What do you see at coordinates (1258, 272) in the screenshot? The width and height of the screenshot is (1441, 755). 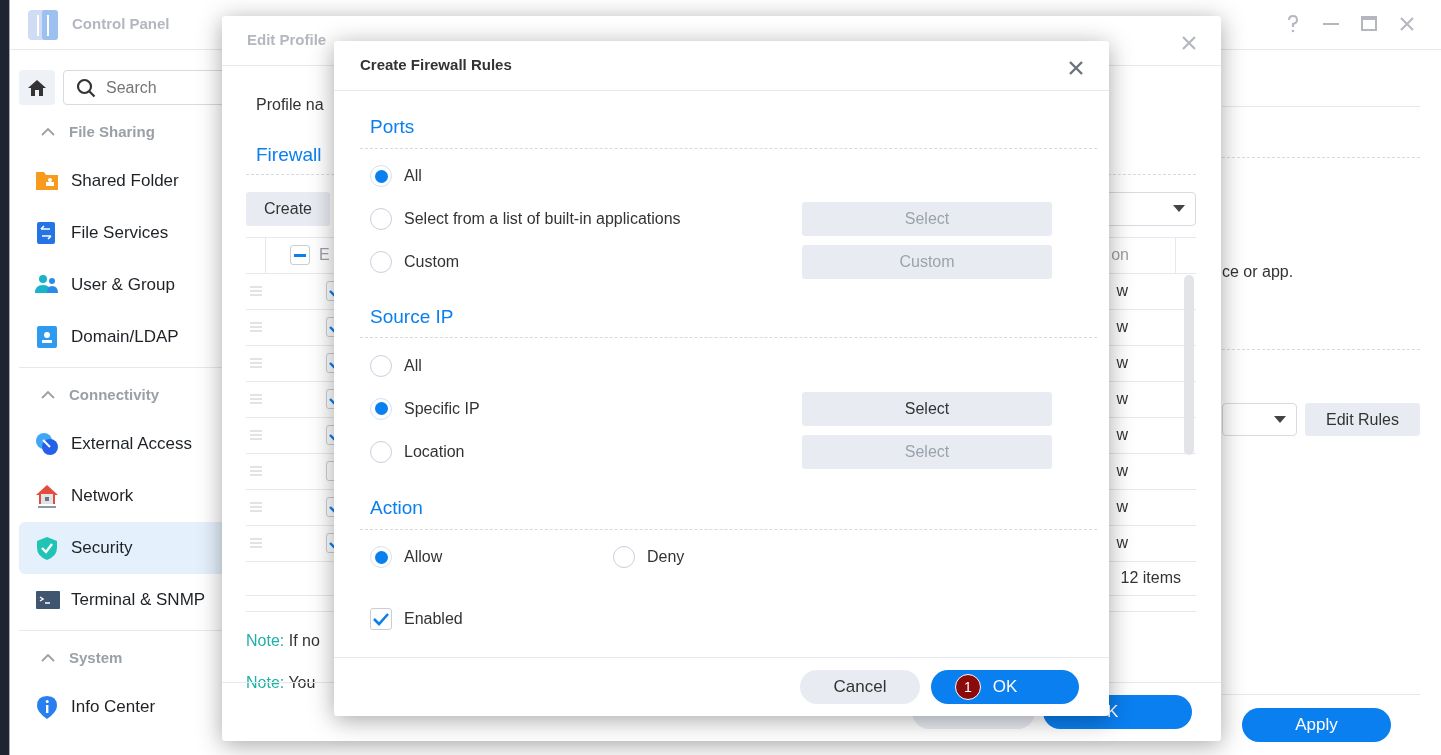 I see `hint-text: ce or app.` at bounding box center [1258, 272].